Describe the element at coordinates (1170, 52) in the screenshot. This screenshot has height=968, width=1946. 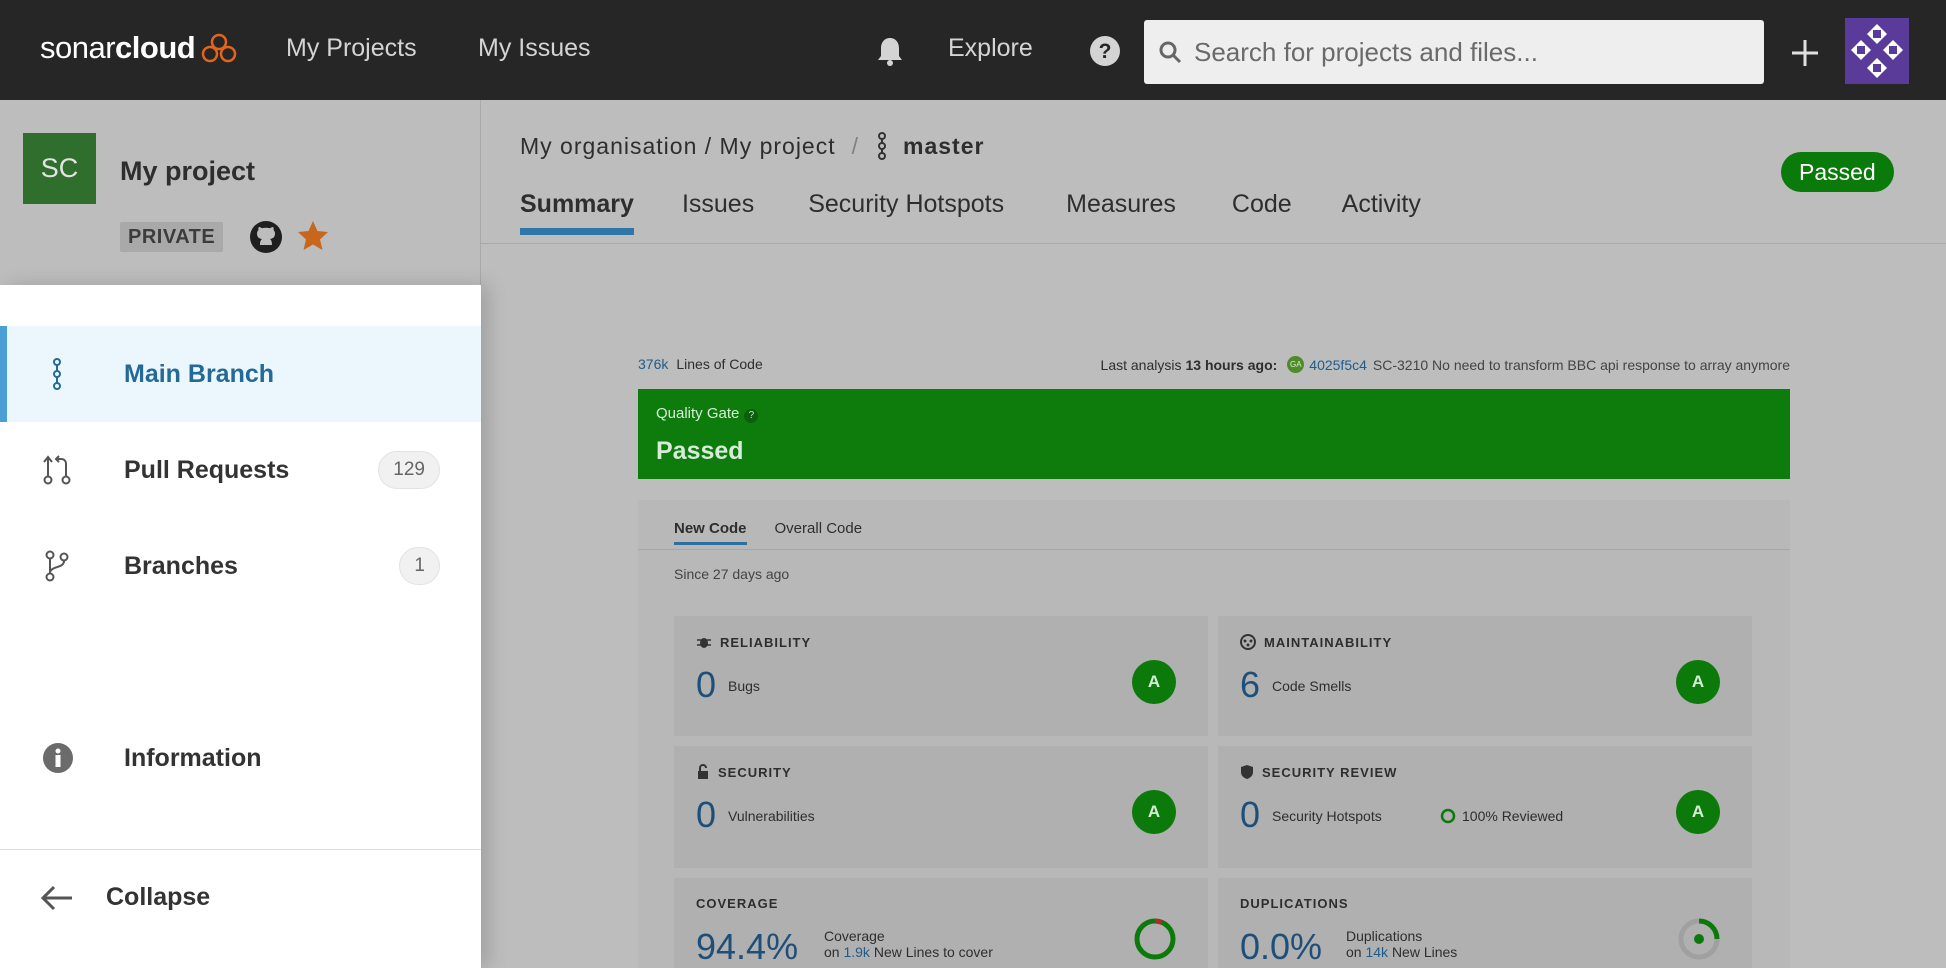
I see `search-icon` at that location.